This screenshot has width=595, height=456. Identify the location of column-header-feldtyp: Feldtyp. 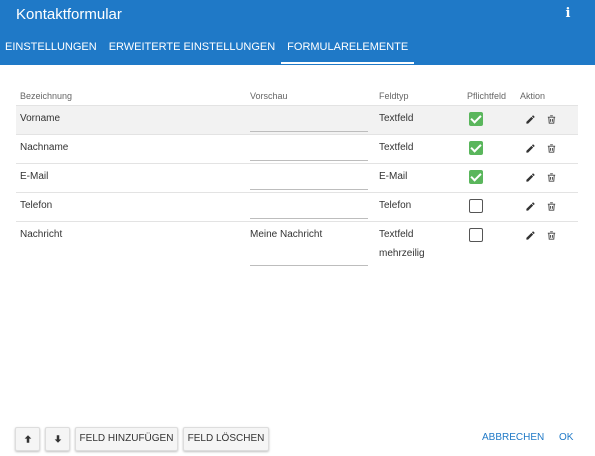
(394, 96).